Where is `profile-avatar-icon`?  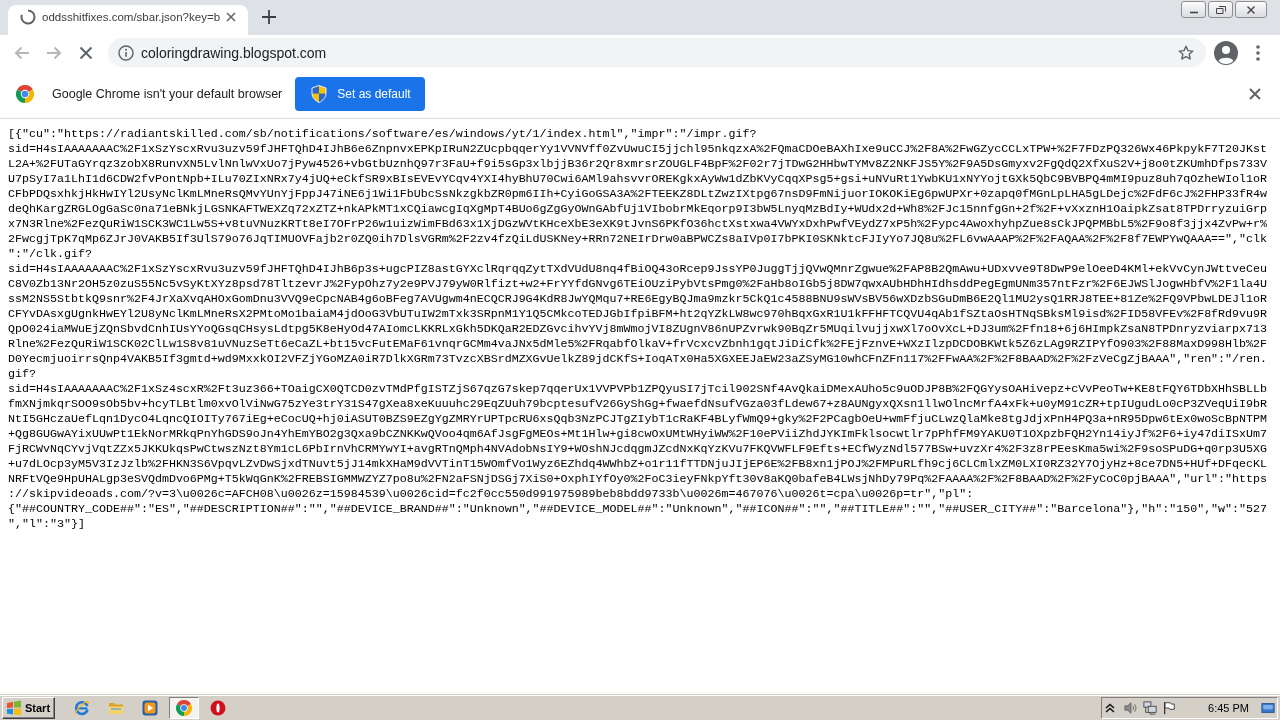 profile-avatar-icon is located at coordinates (1226, 52).